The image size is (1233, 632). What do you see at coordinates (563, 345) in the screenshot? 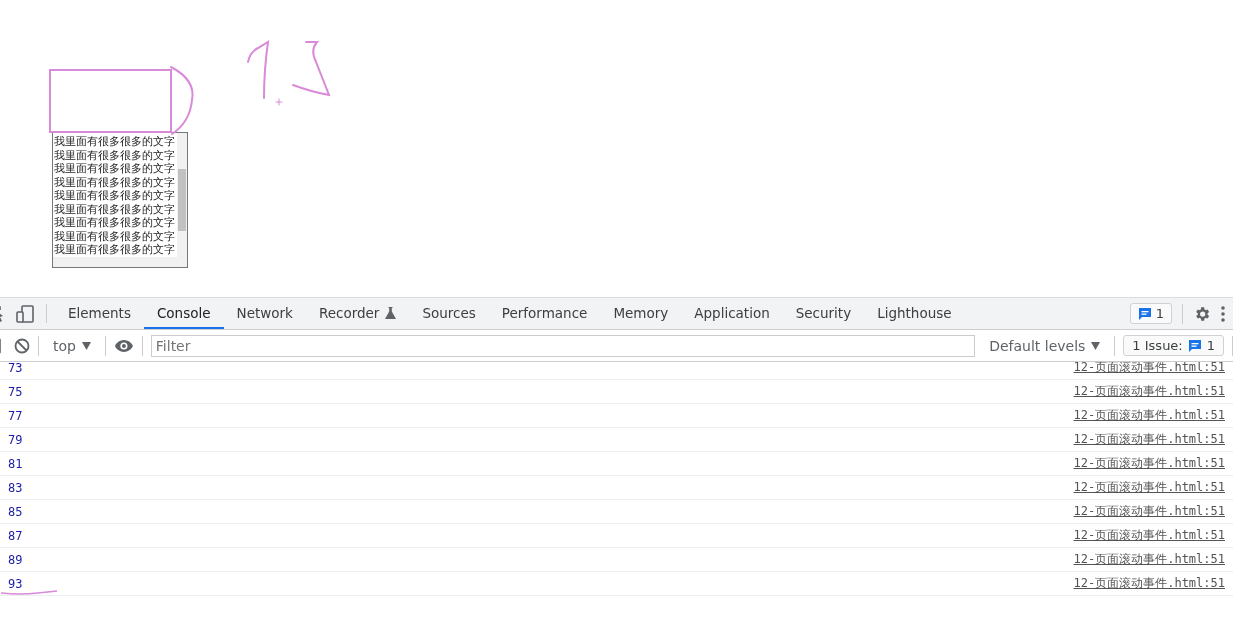
I see `filter-field: Filter` at bounding box center [563, 345].